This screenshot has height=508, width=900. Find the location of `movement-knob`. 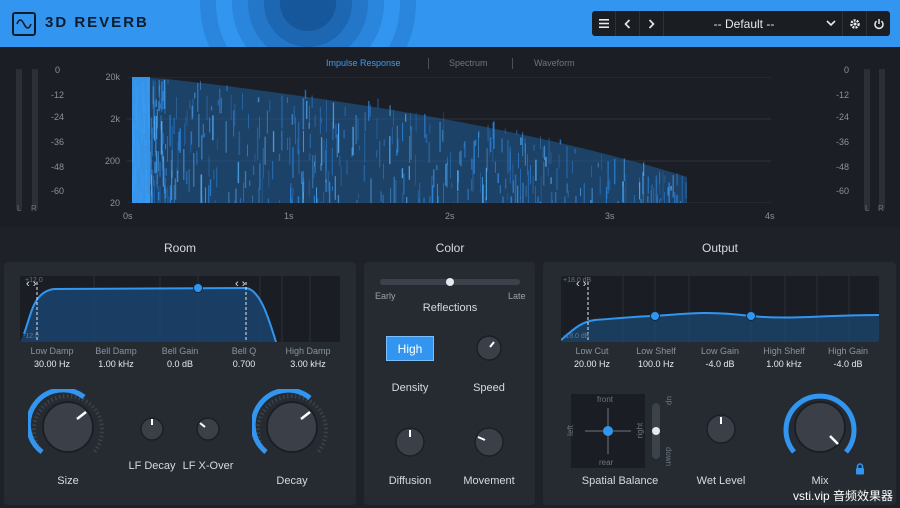

movement-knob is located at coordinates (489, 442).